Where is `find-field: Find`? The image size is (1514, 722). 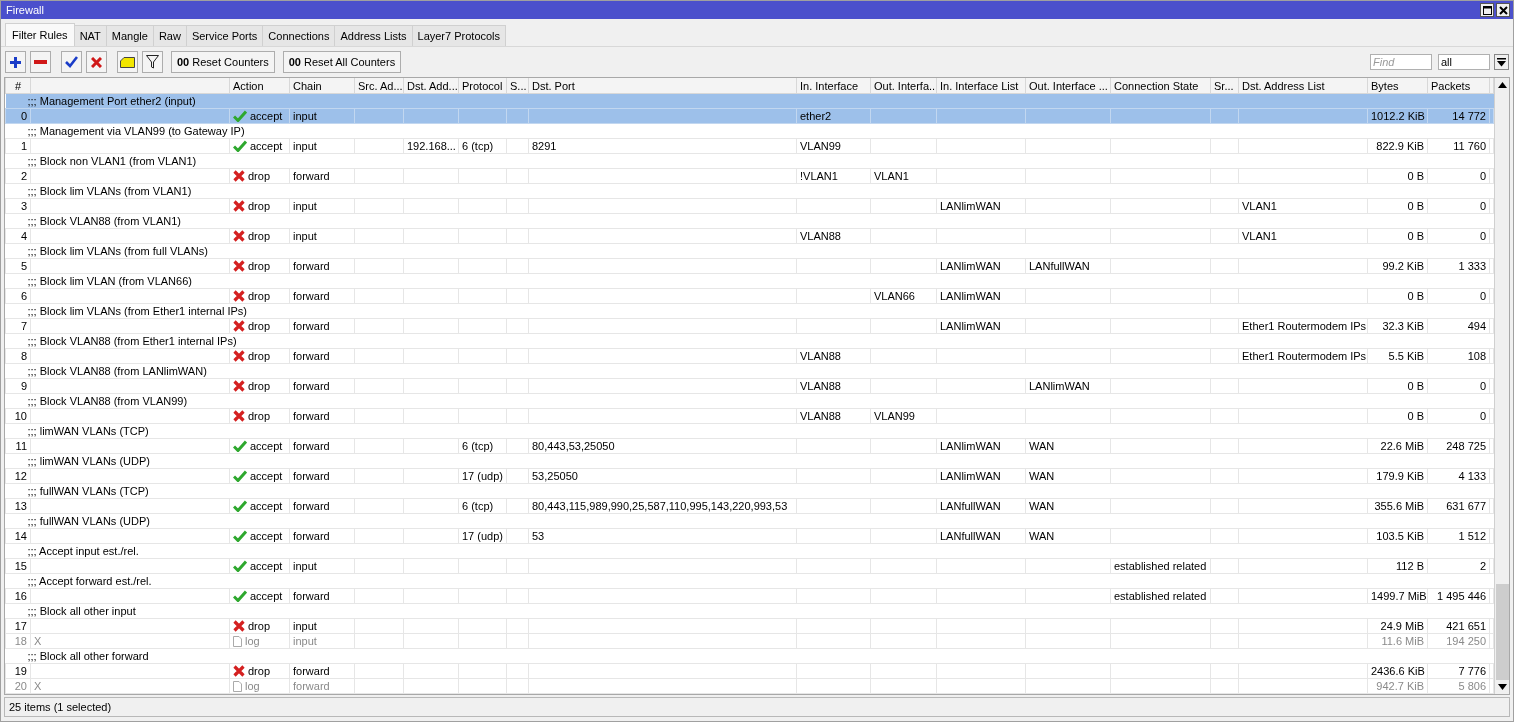 find-field: Find is located at coordinates (1401, 62).